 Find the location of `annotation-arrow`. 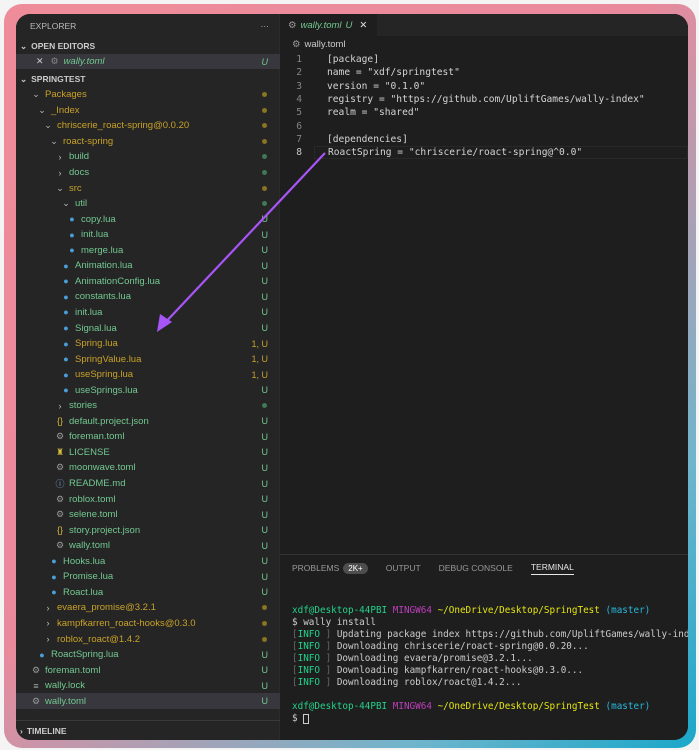

annotation-arrow is located at coordinates (241, 242).